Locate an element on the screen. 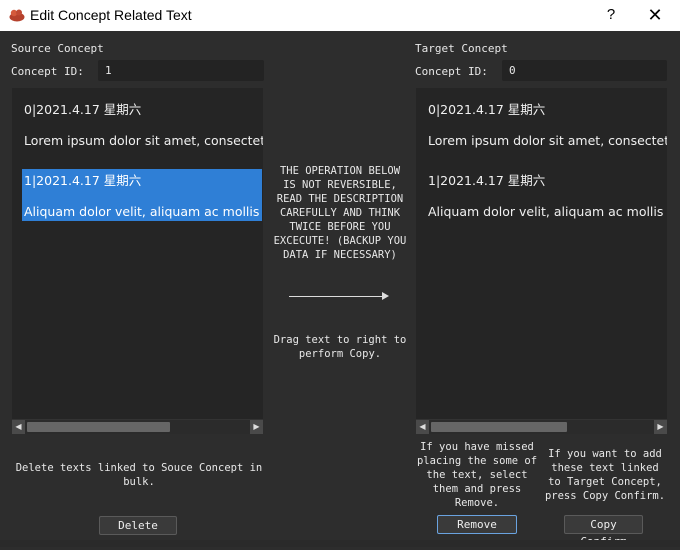 This screenshot has height=550, width=680. app-logo-icon is located at coordinates (17, 15).